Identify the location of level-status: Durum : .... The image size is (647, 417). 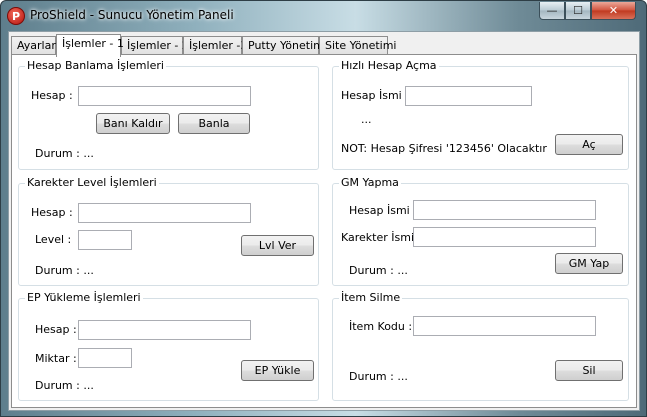
(64, 270).